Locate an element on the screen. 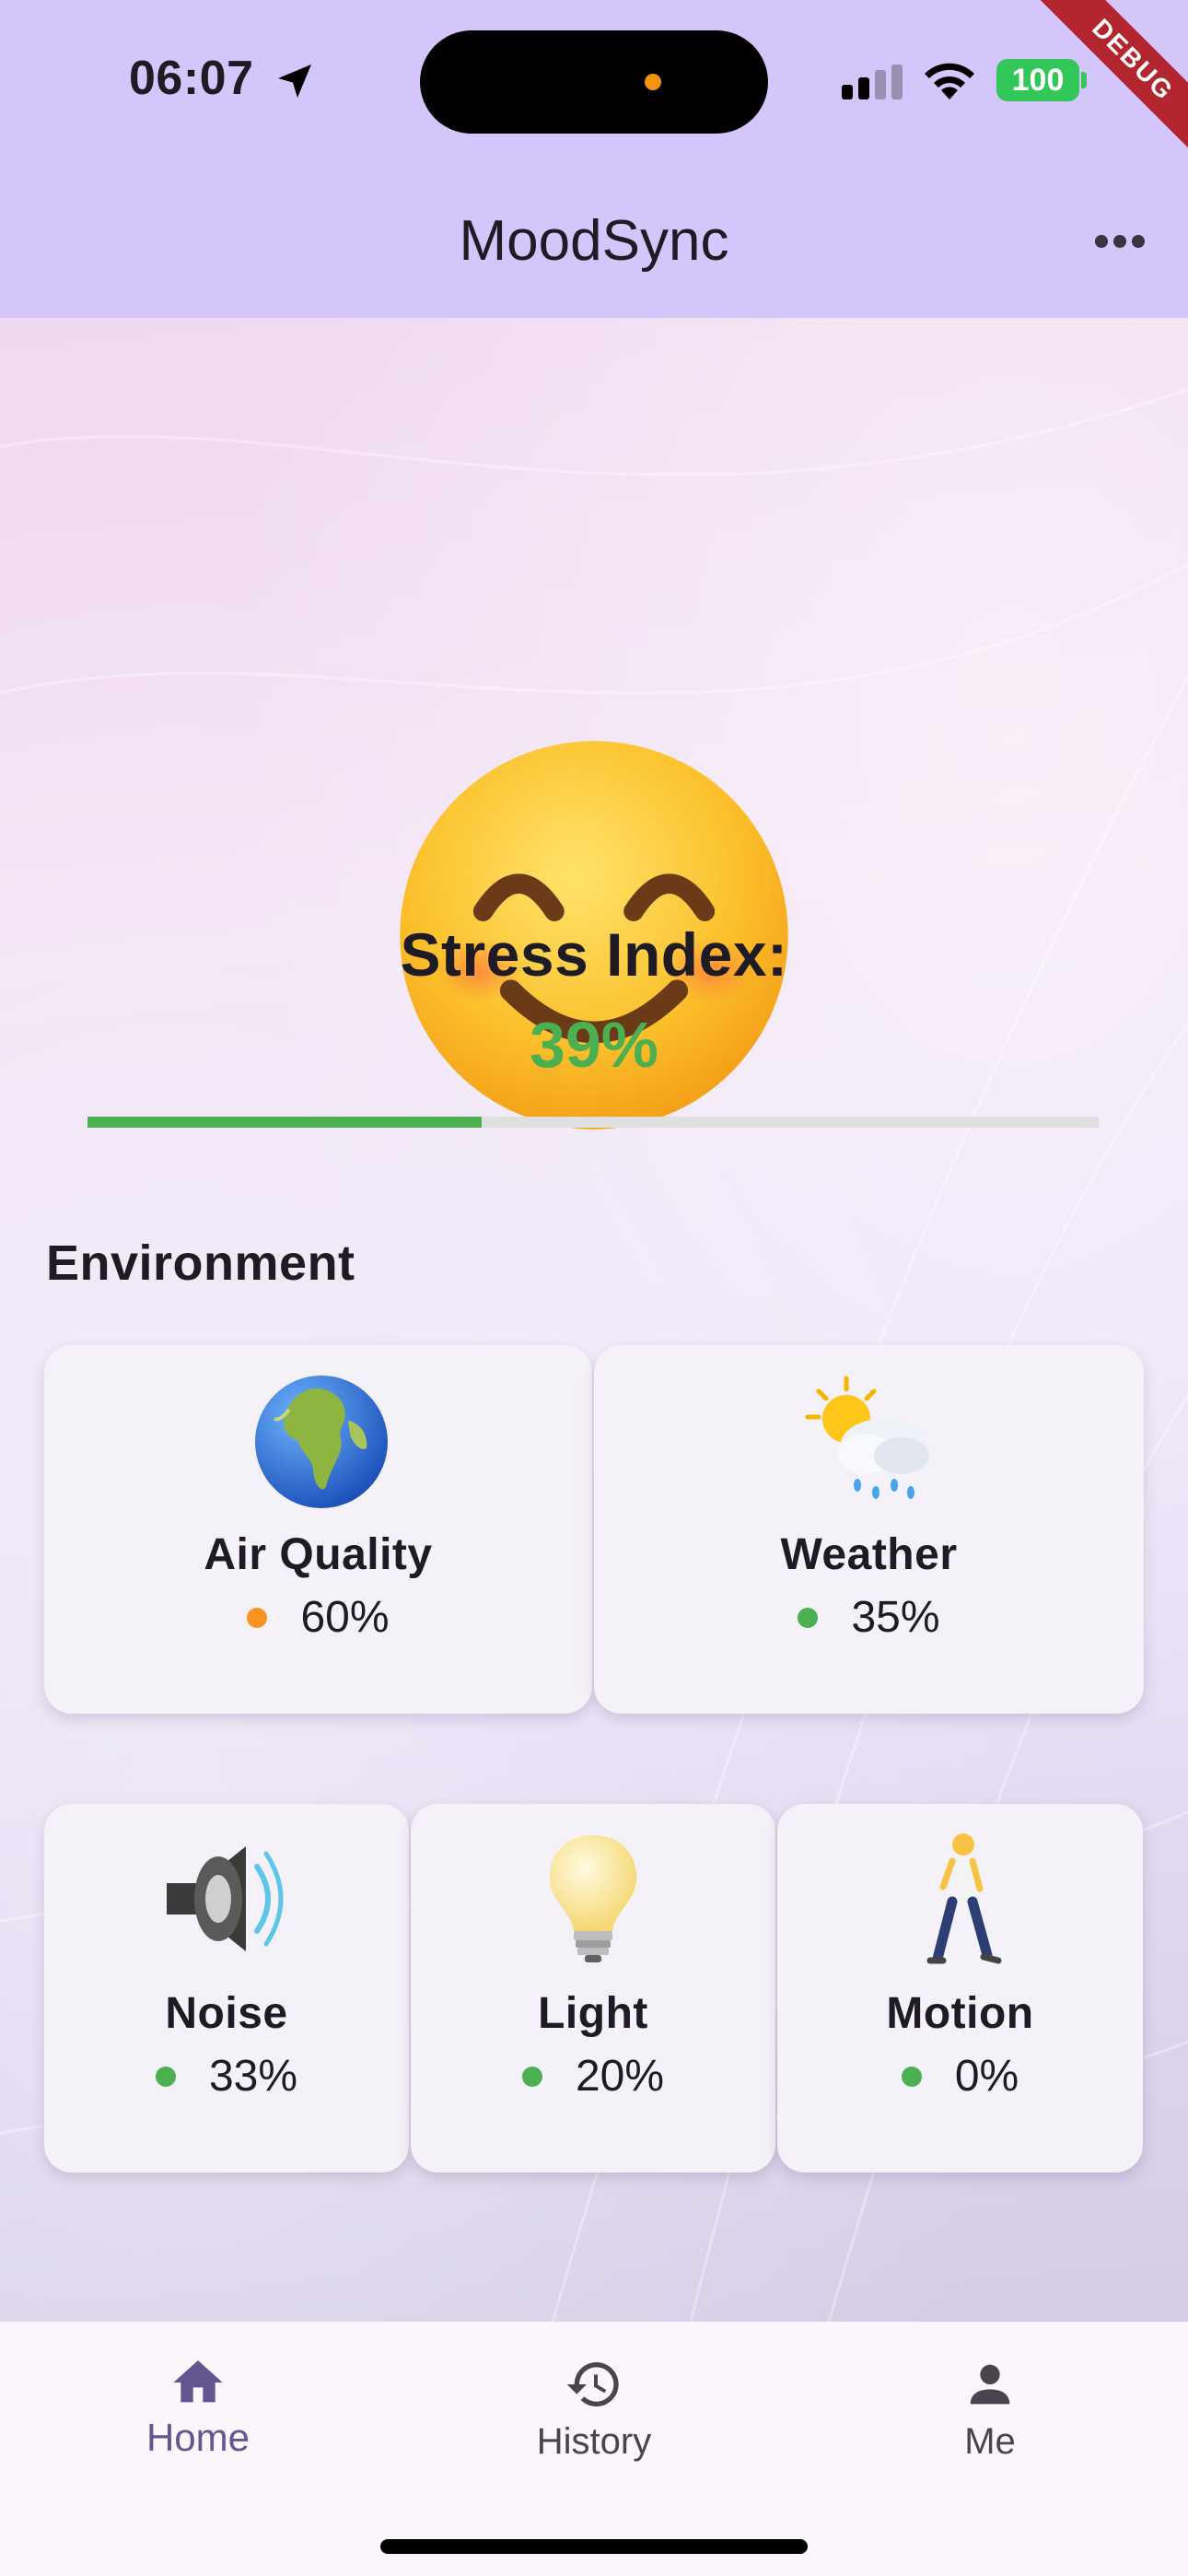 The width and height of the screenshot is (1188, 2576). environment-section-title: Environment is located at coordinates (201, 1263).